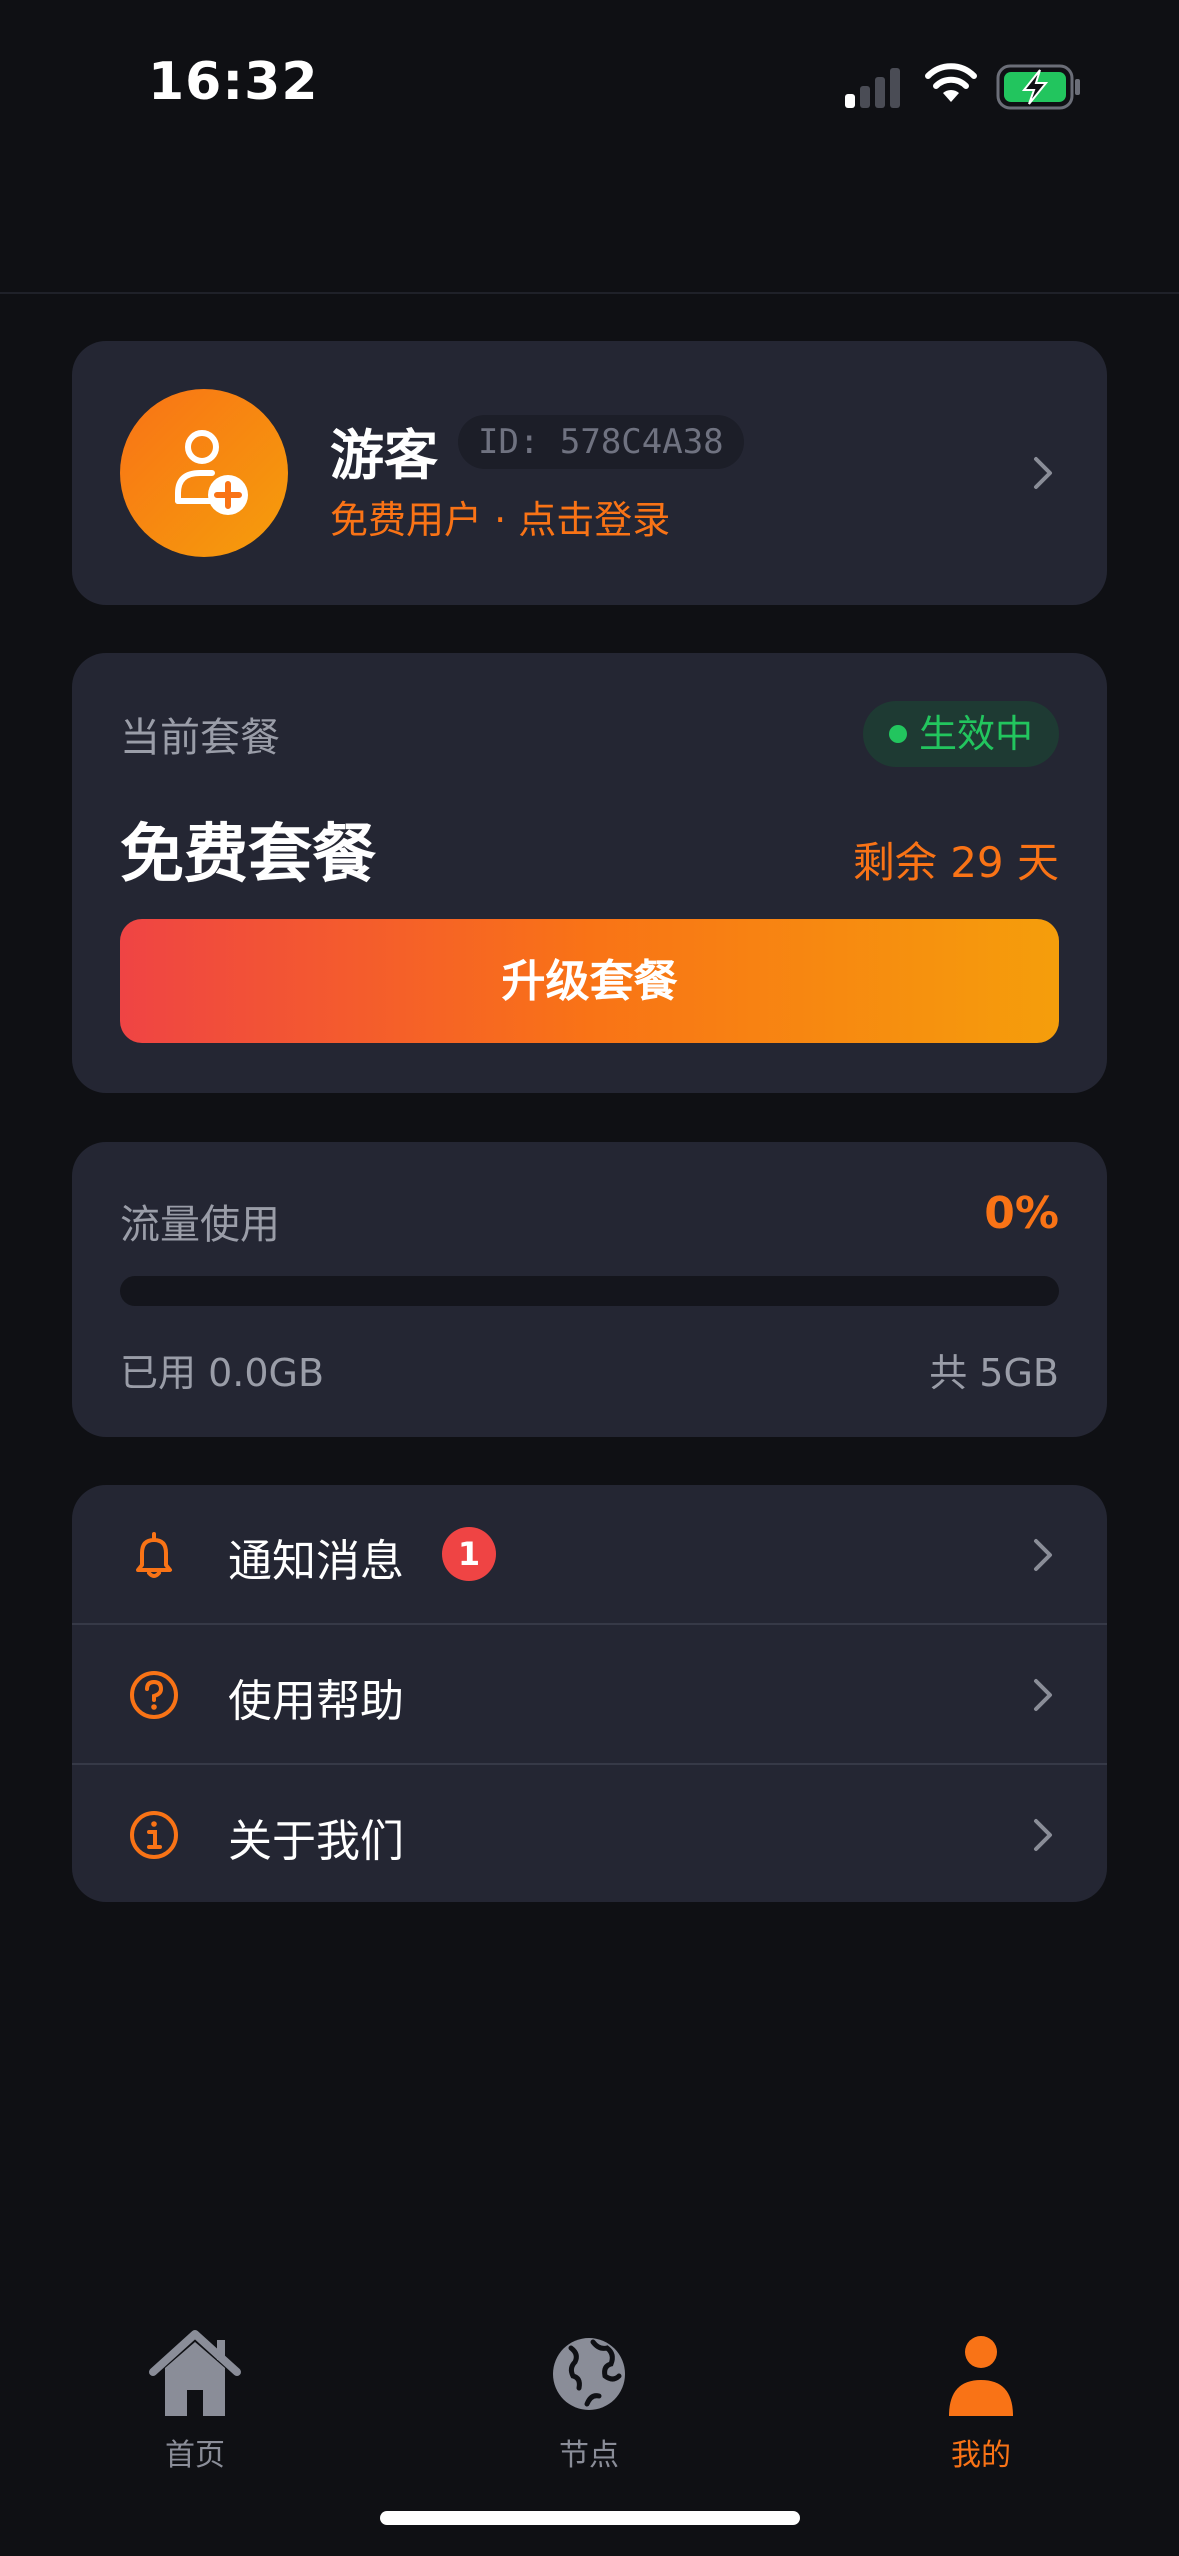  I want to click on plan-label: 当前套餐, so click(200, 738).